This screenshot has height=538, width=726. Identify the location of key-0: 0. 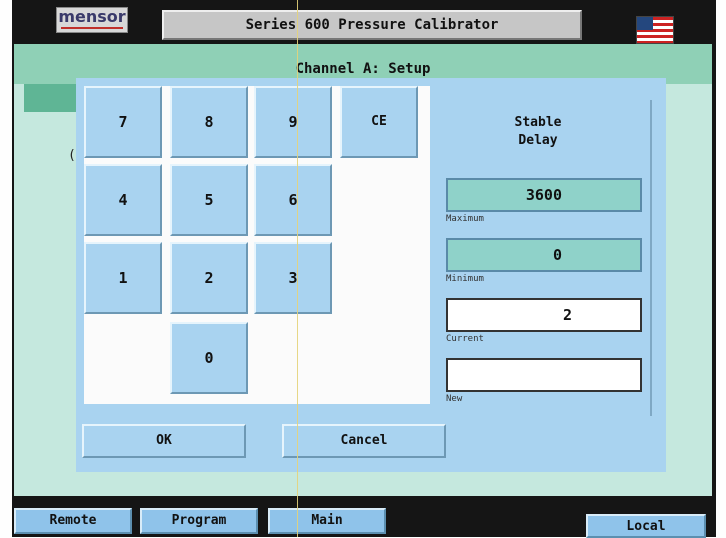
(209, 358).